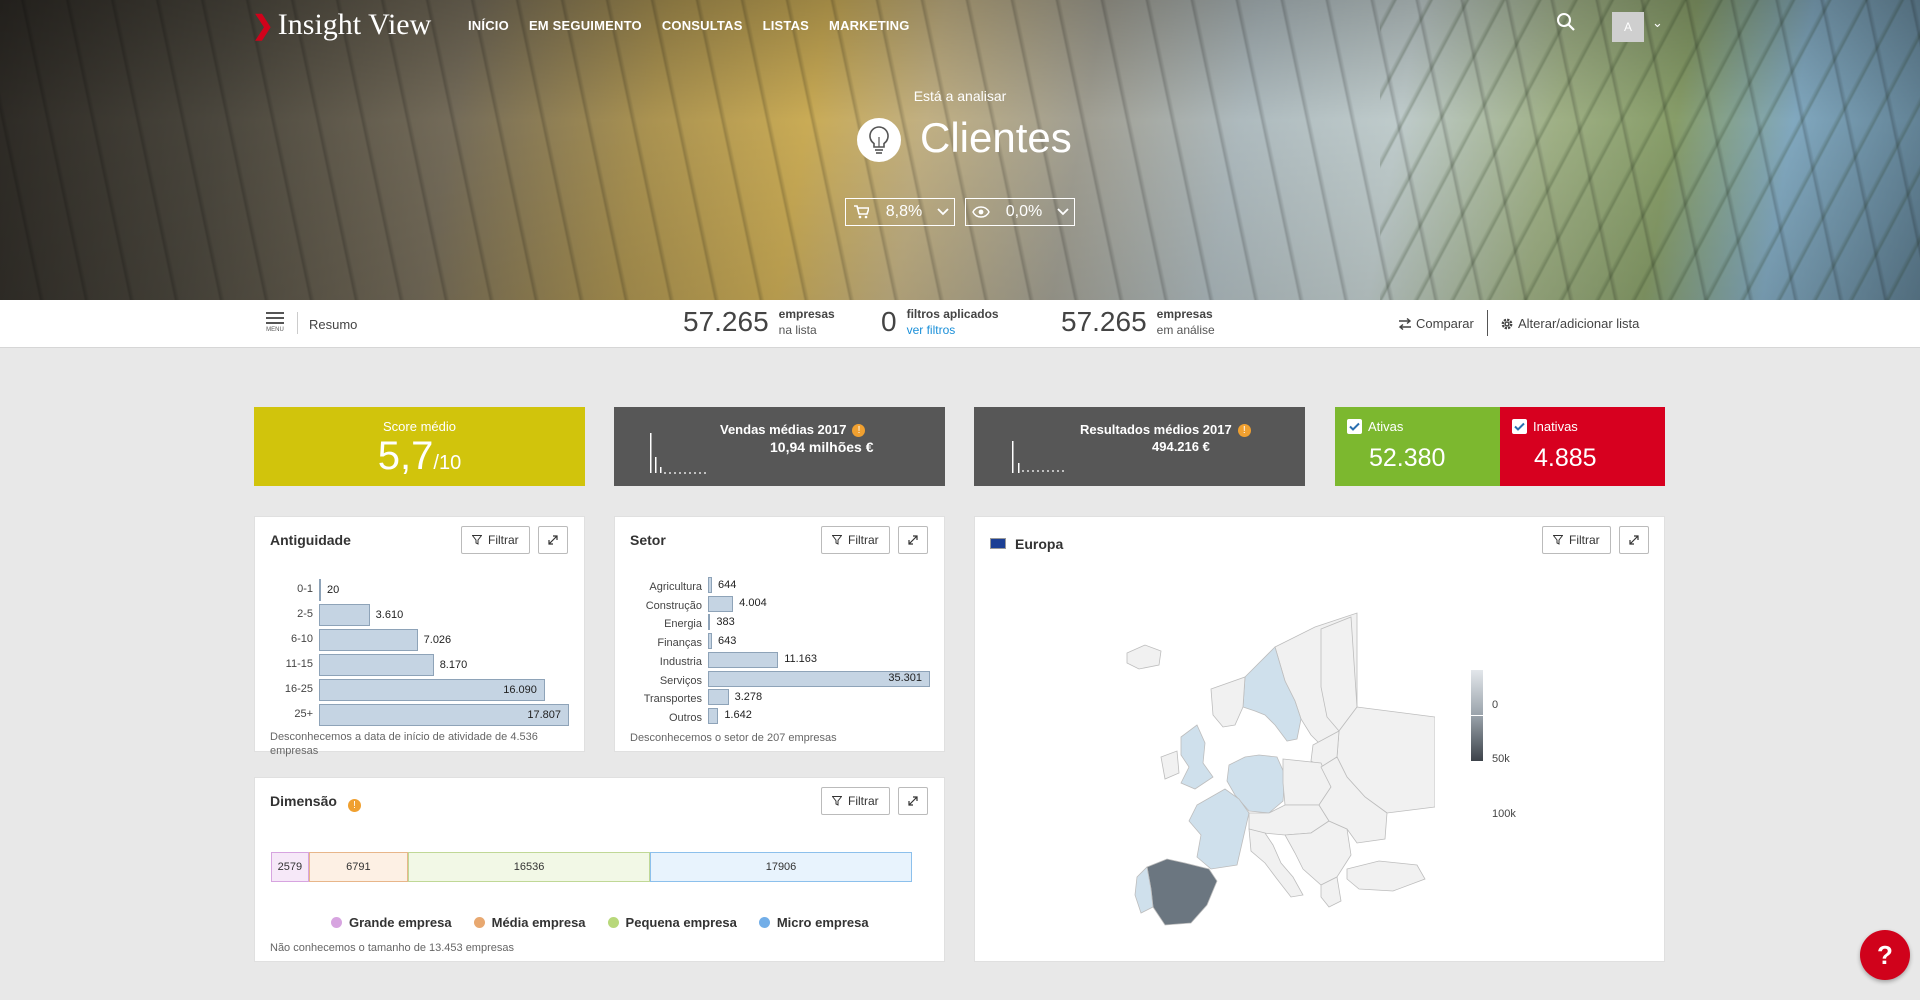 The height and width of the screenshot is (1000, 1920). Describe the element at coordinates (996, 137) in the screenshot. I see `page-title: Clientes` at that location.